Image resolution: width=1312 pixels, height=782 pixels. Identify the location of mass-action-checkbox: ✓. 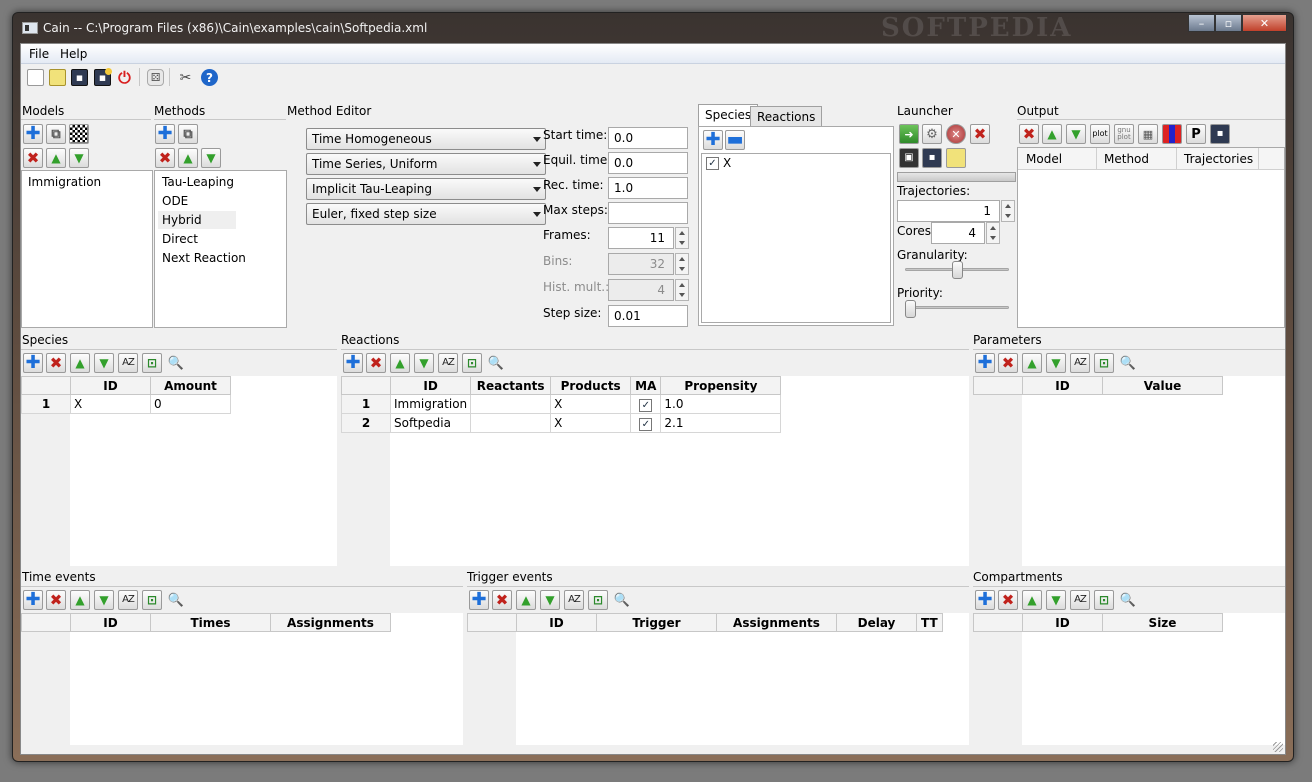
(646, 424).